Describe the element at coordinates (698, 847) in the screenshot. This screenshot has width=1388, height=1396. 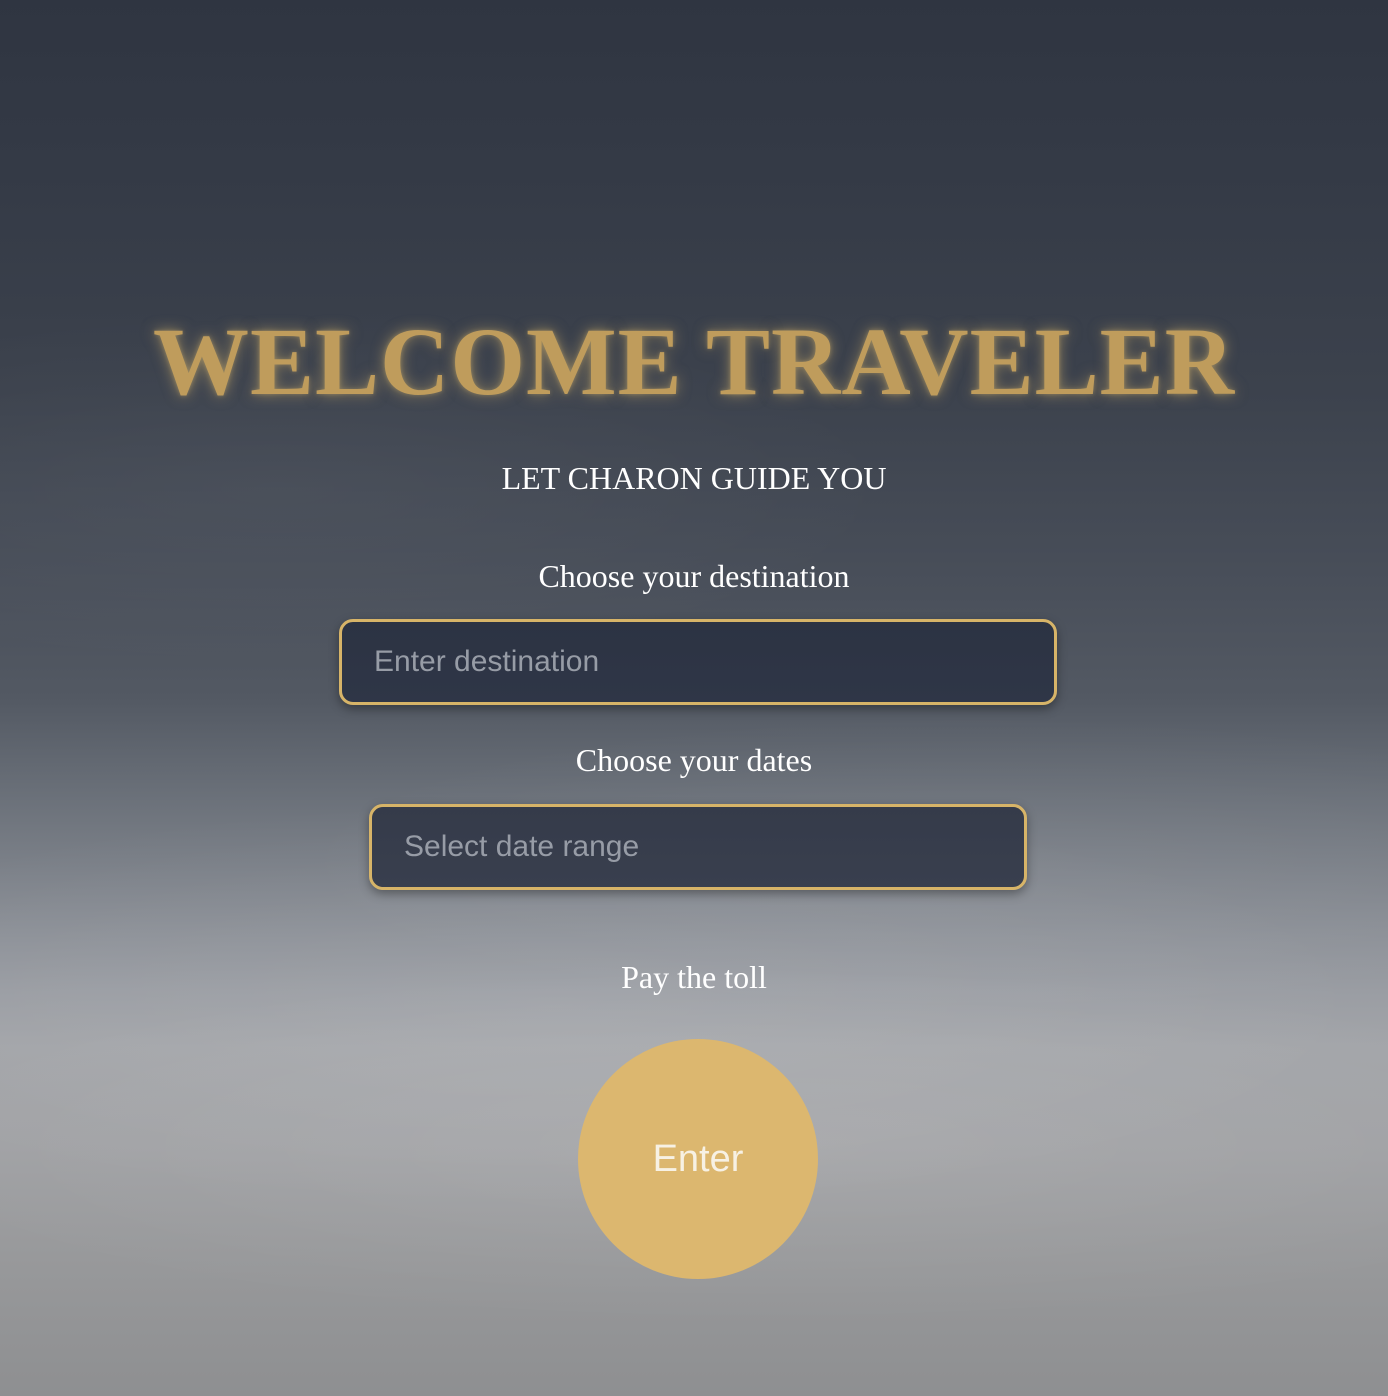
I see `date-range-input` at that location.